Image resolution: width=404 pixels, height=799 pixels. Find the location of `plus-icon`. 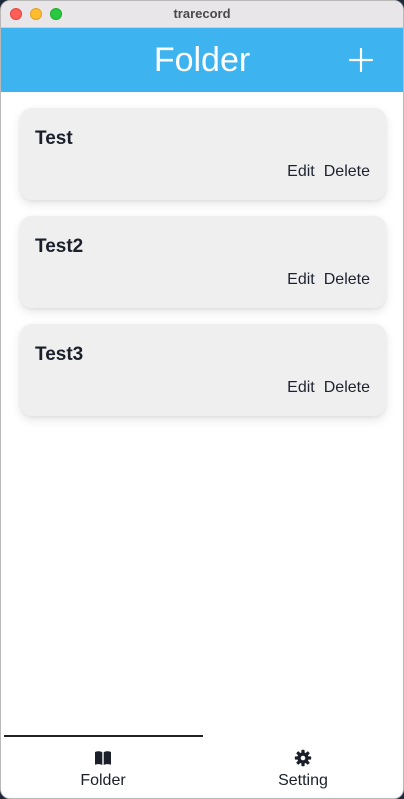

plus-icon is located at coordinates (361, 60).